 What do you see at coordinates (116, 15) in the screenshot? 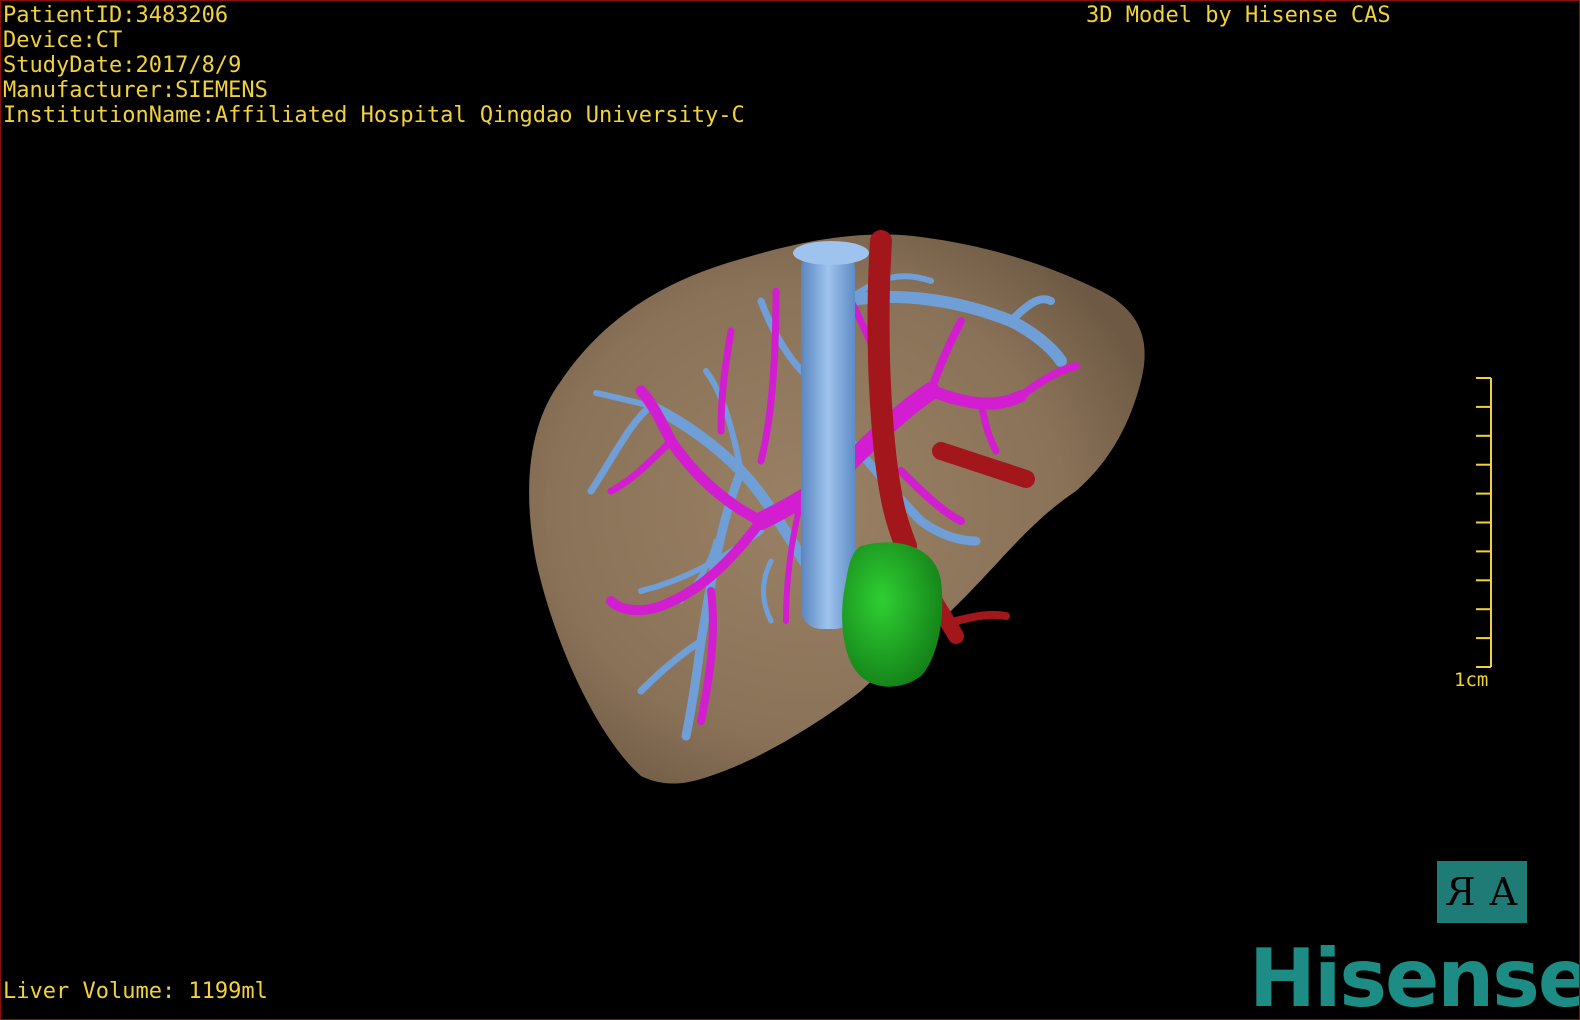
I see `patient-id: PatientID:3483206` at bounding box center [116, 15].